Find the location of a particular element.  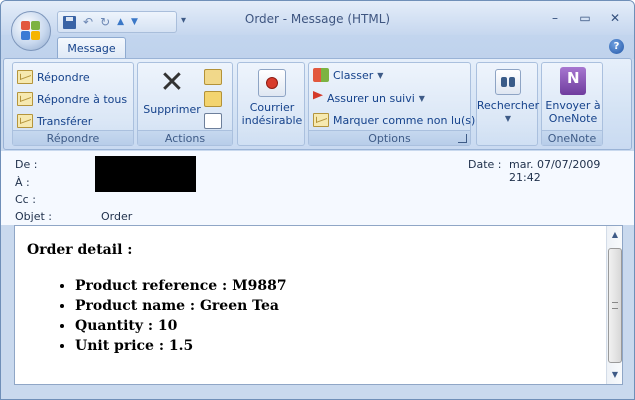

reply-button: Répondre is located at coordinates (53, 77).